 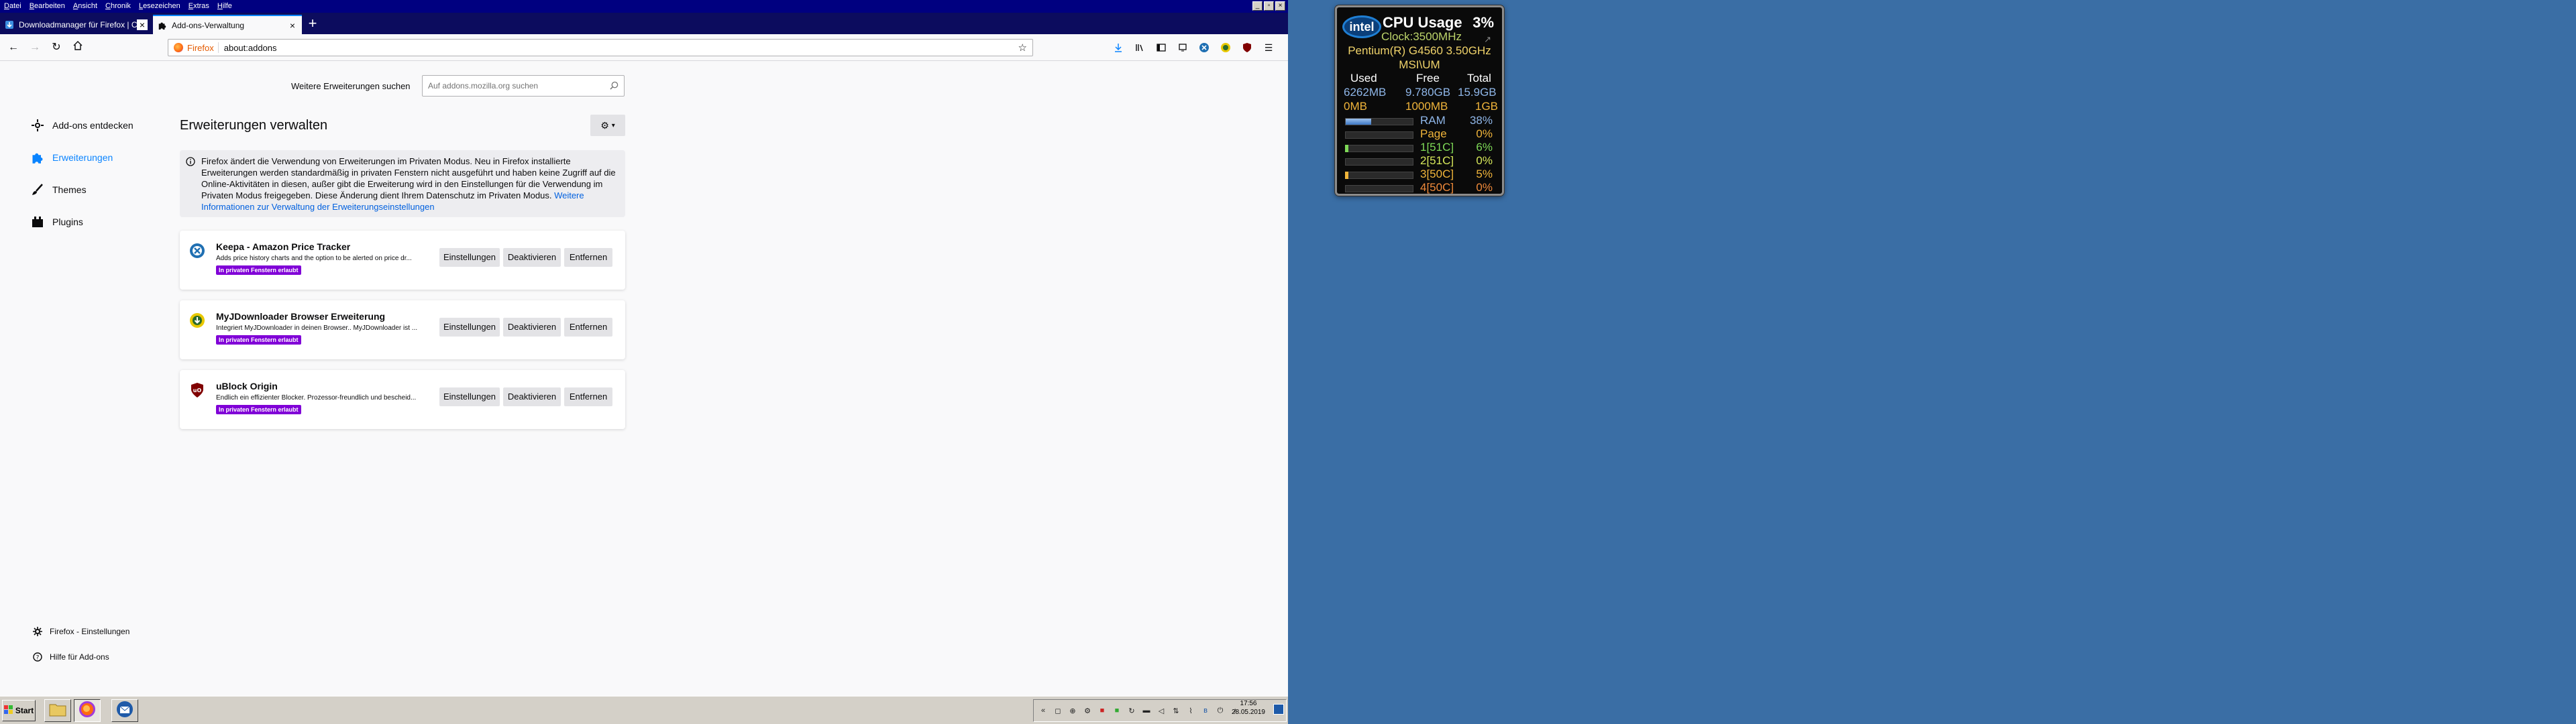 What do you see at coordinates (1280, 6) in the screenshot?
I see `close-icon: ×` at bounding box center [1280, 6].